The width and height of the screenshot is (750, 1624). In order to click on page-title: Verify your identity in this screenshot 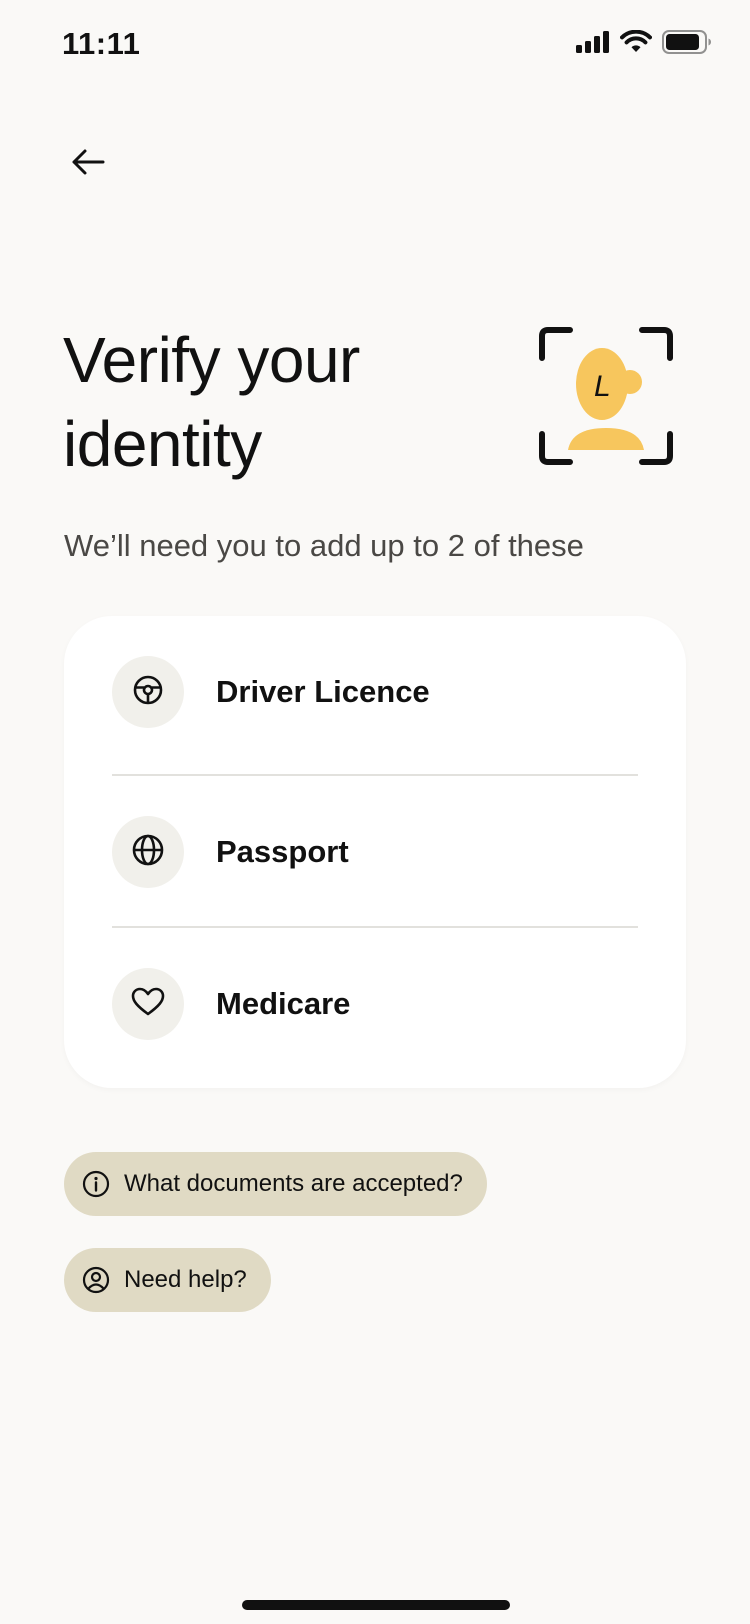, I will do `click(278, 402)`.